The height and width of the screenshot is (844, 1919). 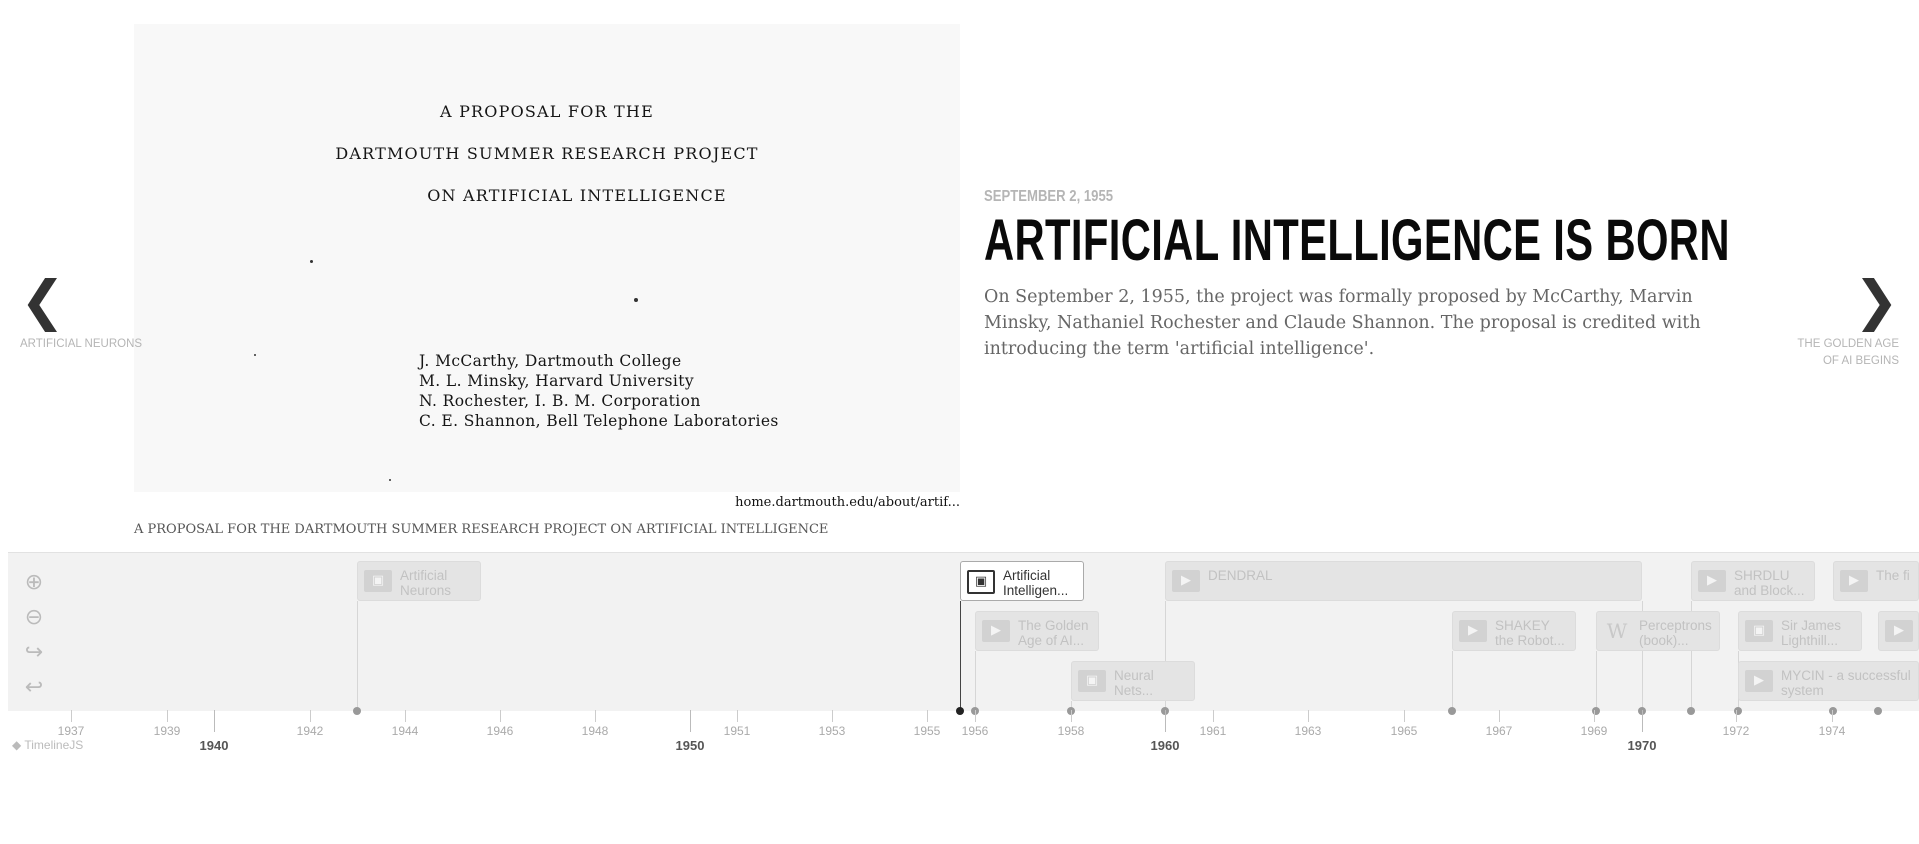 I want to click on axis-label: 1940, so click(x=214, y=745).